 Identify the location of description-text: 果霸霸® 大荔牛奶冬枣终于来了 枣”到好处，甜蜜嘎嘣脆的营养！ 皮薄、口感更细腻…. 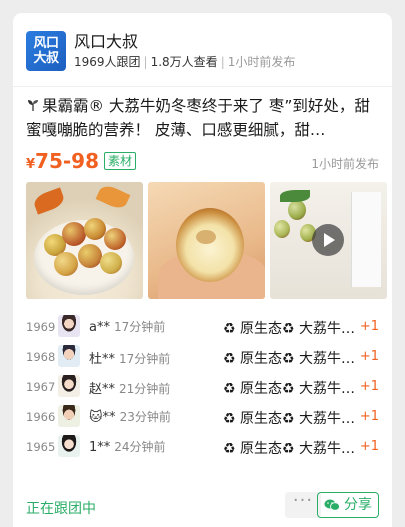
(198, 118).